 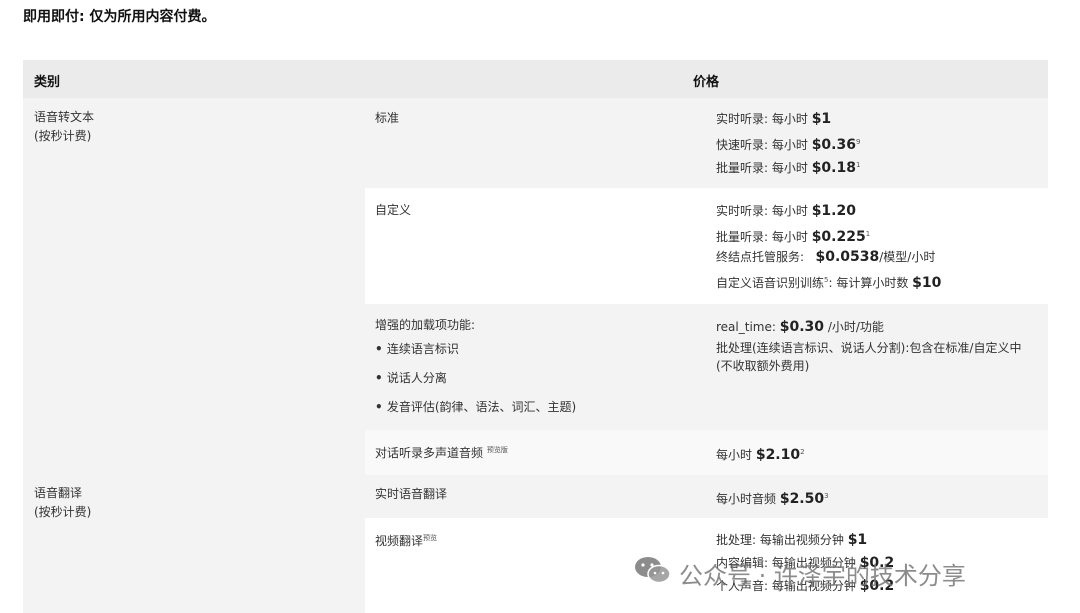 I want to click on feature-name: 自定义, so click(x=393, y=210).